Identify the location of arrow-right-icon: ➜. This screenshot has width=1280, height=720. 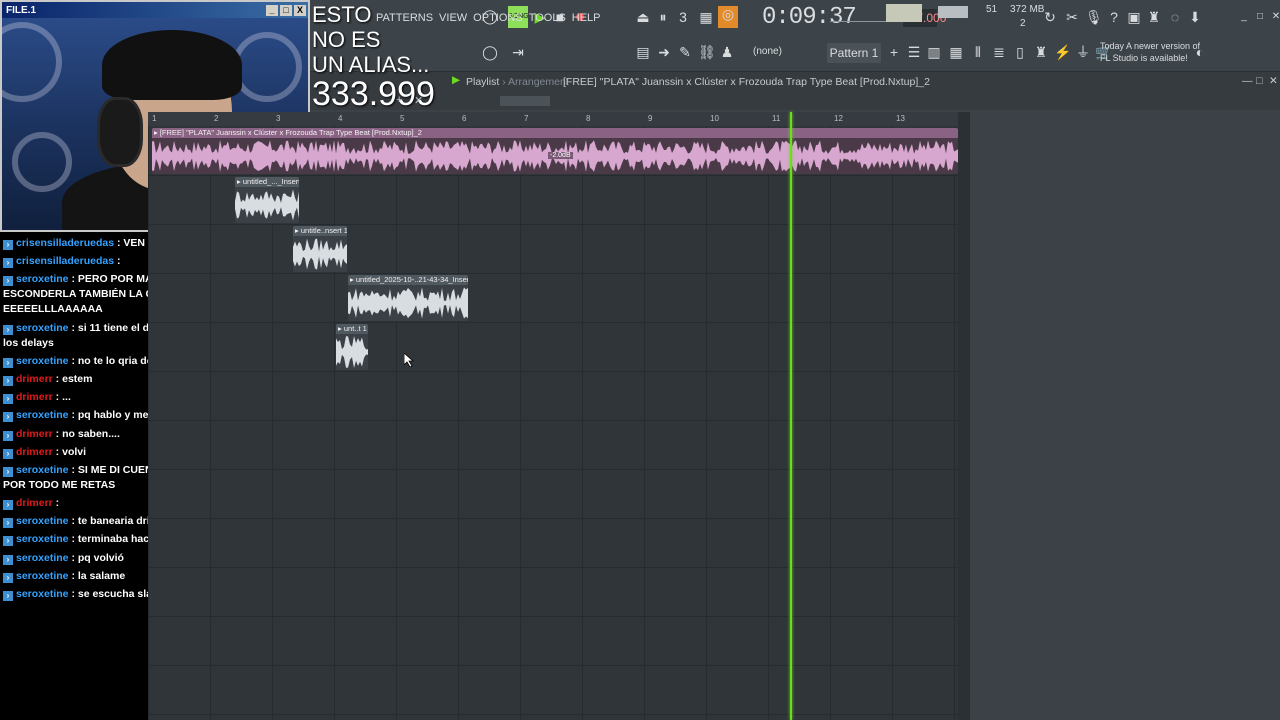
(664, 52).